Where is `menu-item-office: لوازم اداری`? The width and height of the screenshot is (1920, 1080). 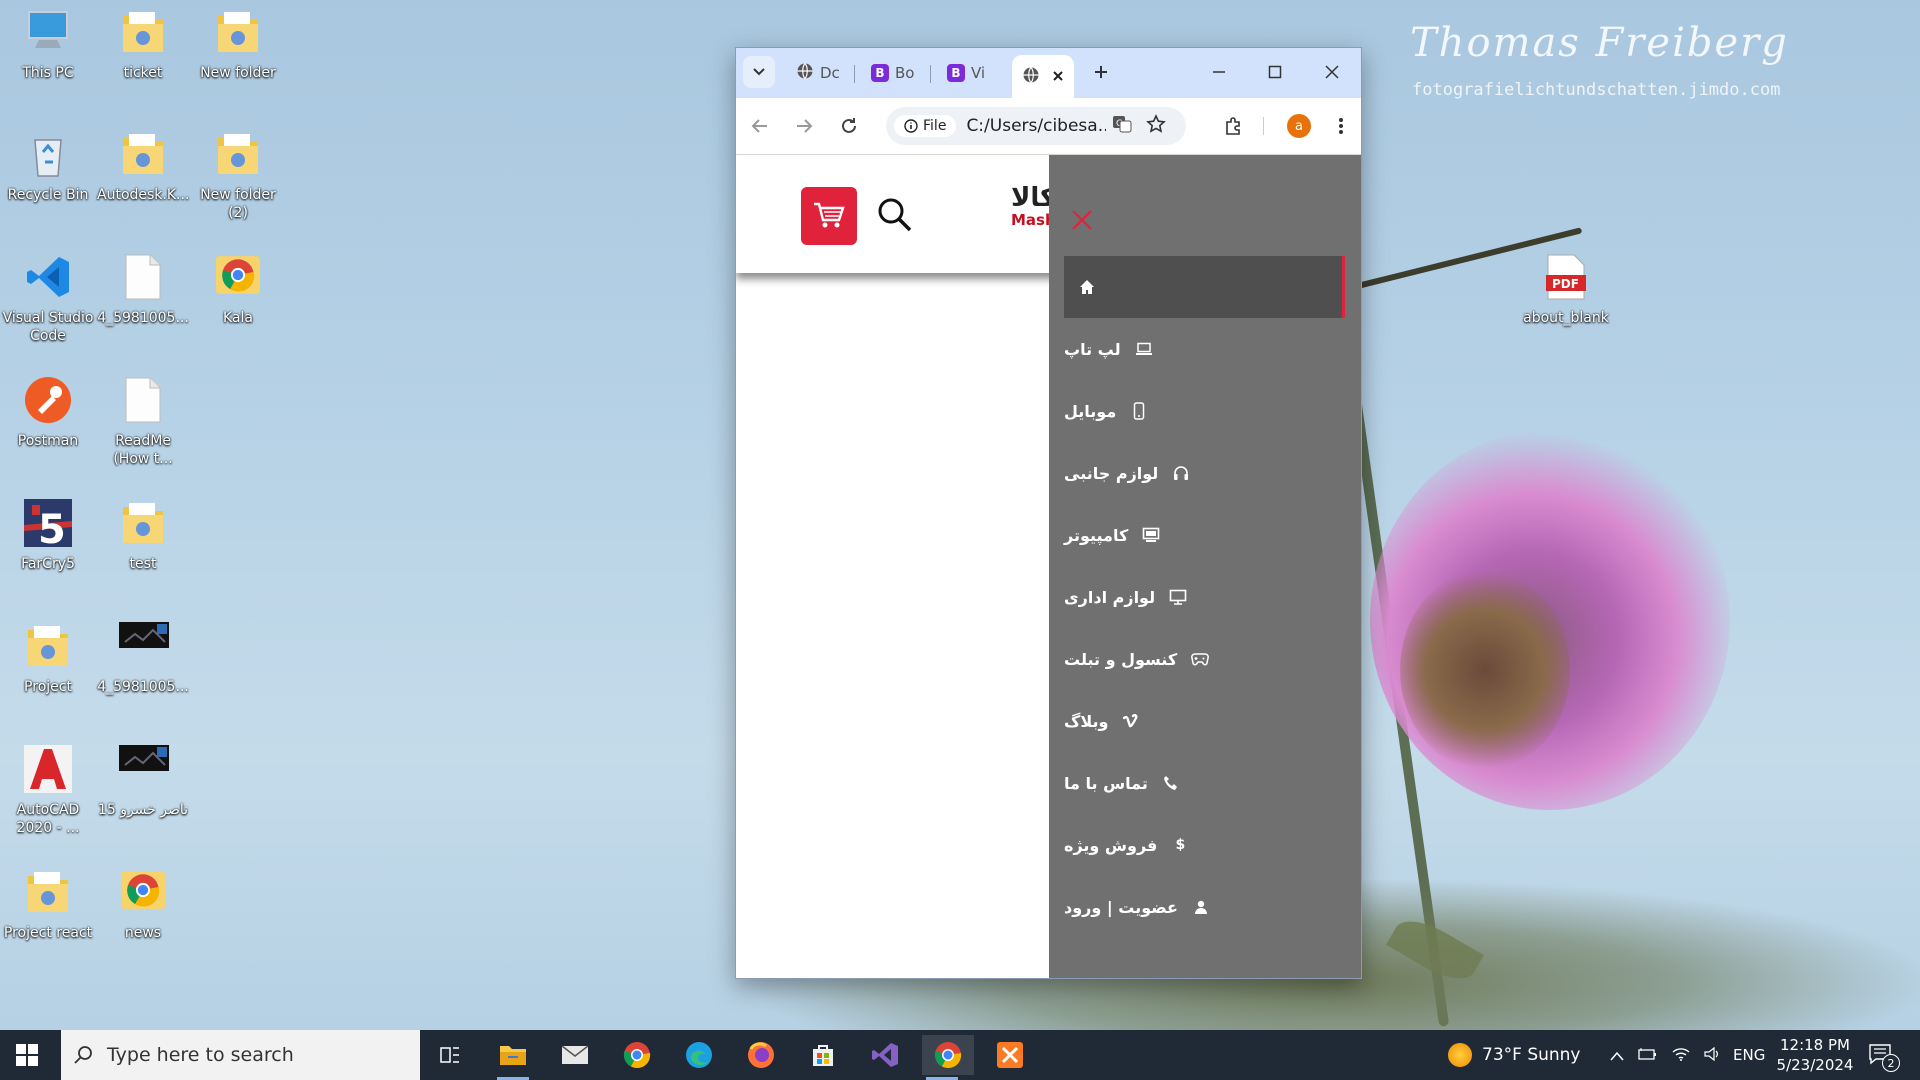
menu-item-office: لوازم اداری is located at coordinates (1204, 597).